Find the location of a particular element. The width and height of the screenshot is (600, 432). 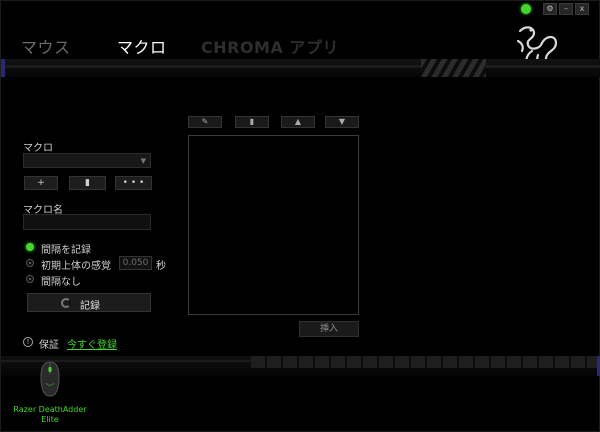

header-divider is located at coordinates (300, 68).